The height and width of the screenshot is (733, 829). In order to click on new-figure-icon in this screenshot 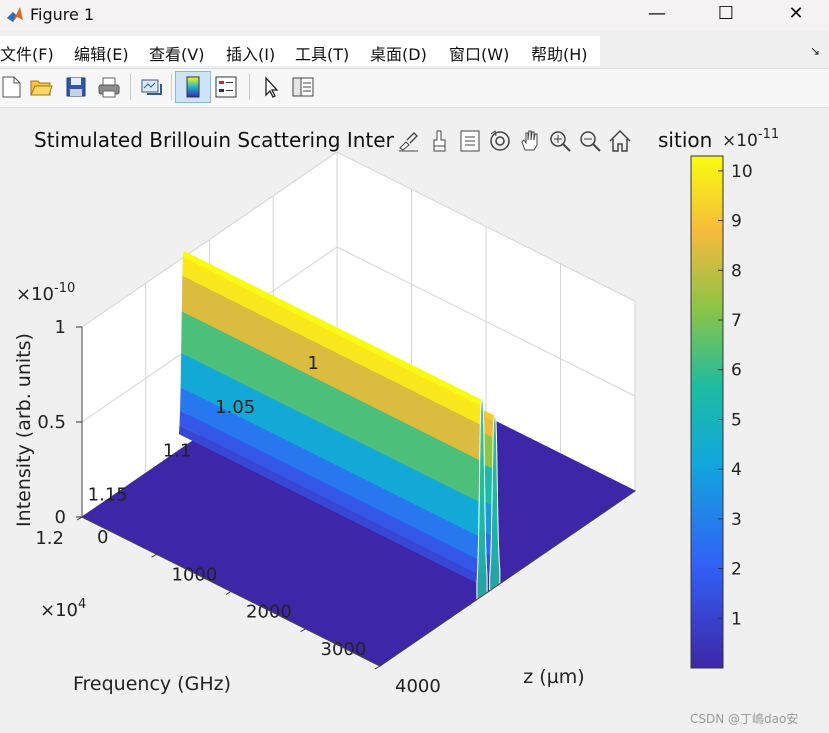, I will do `click(12, 87)`.